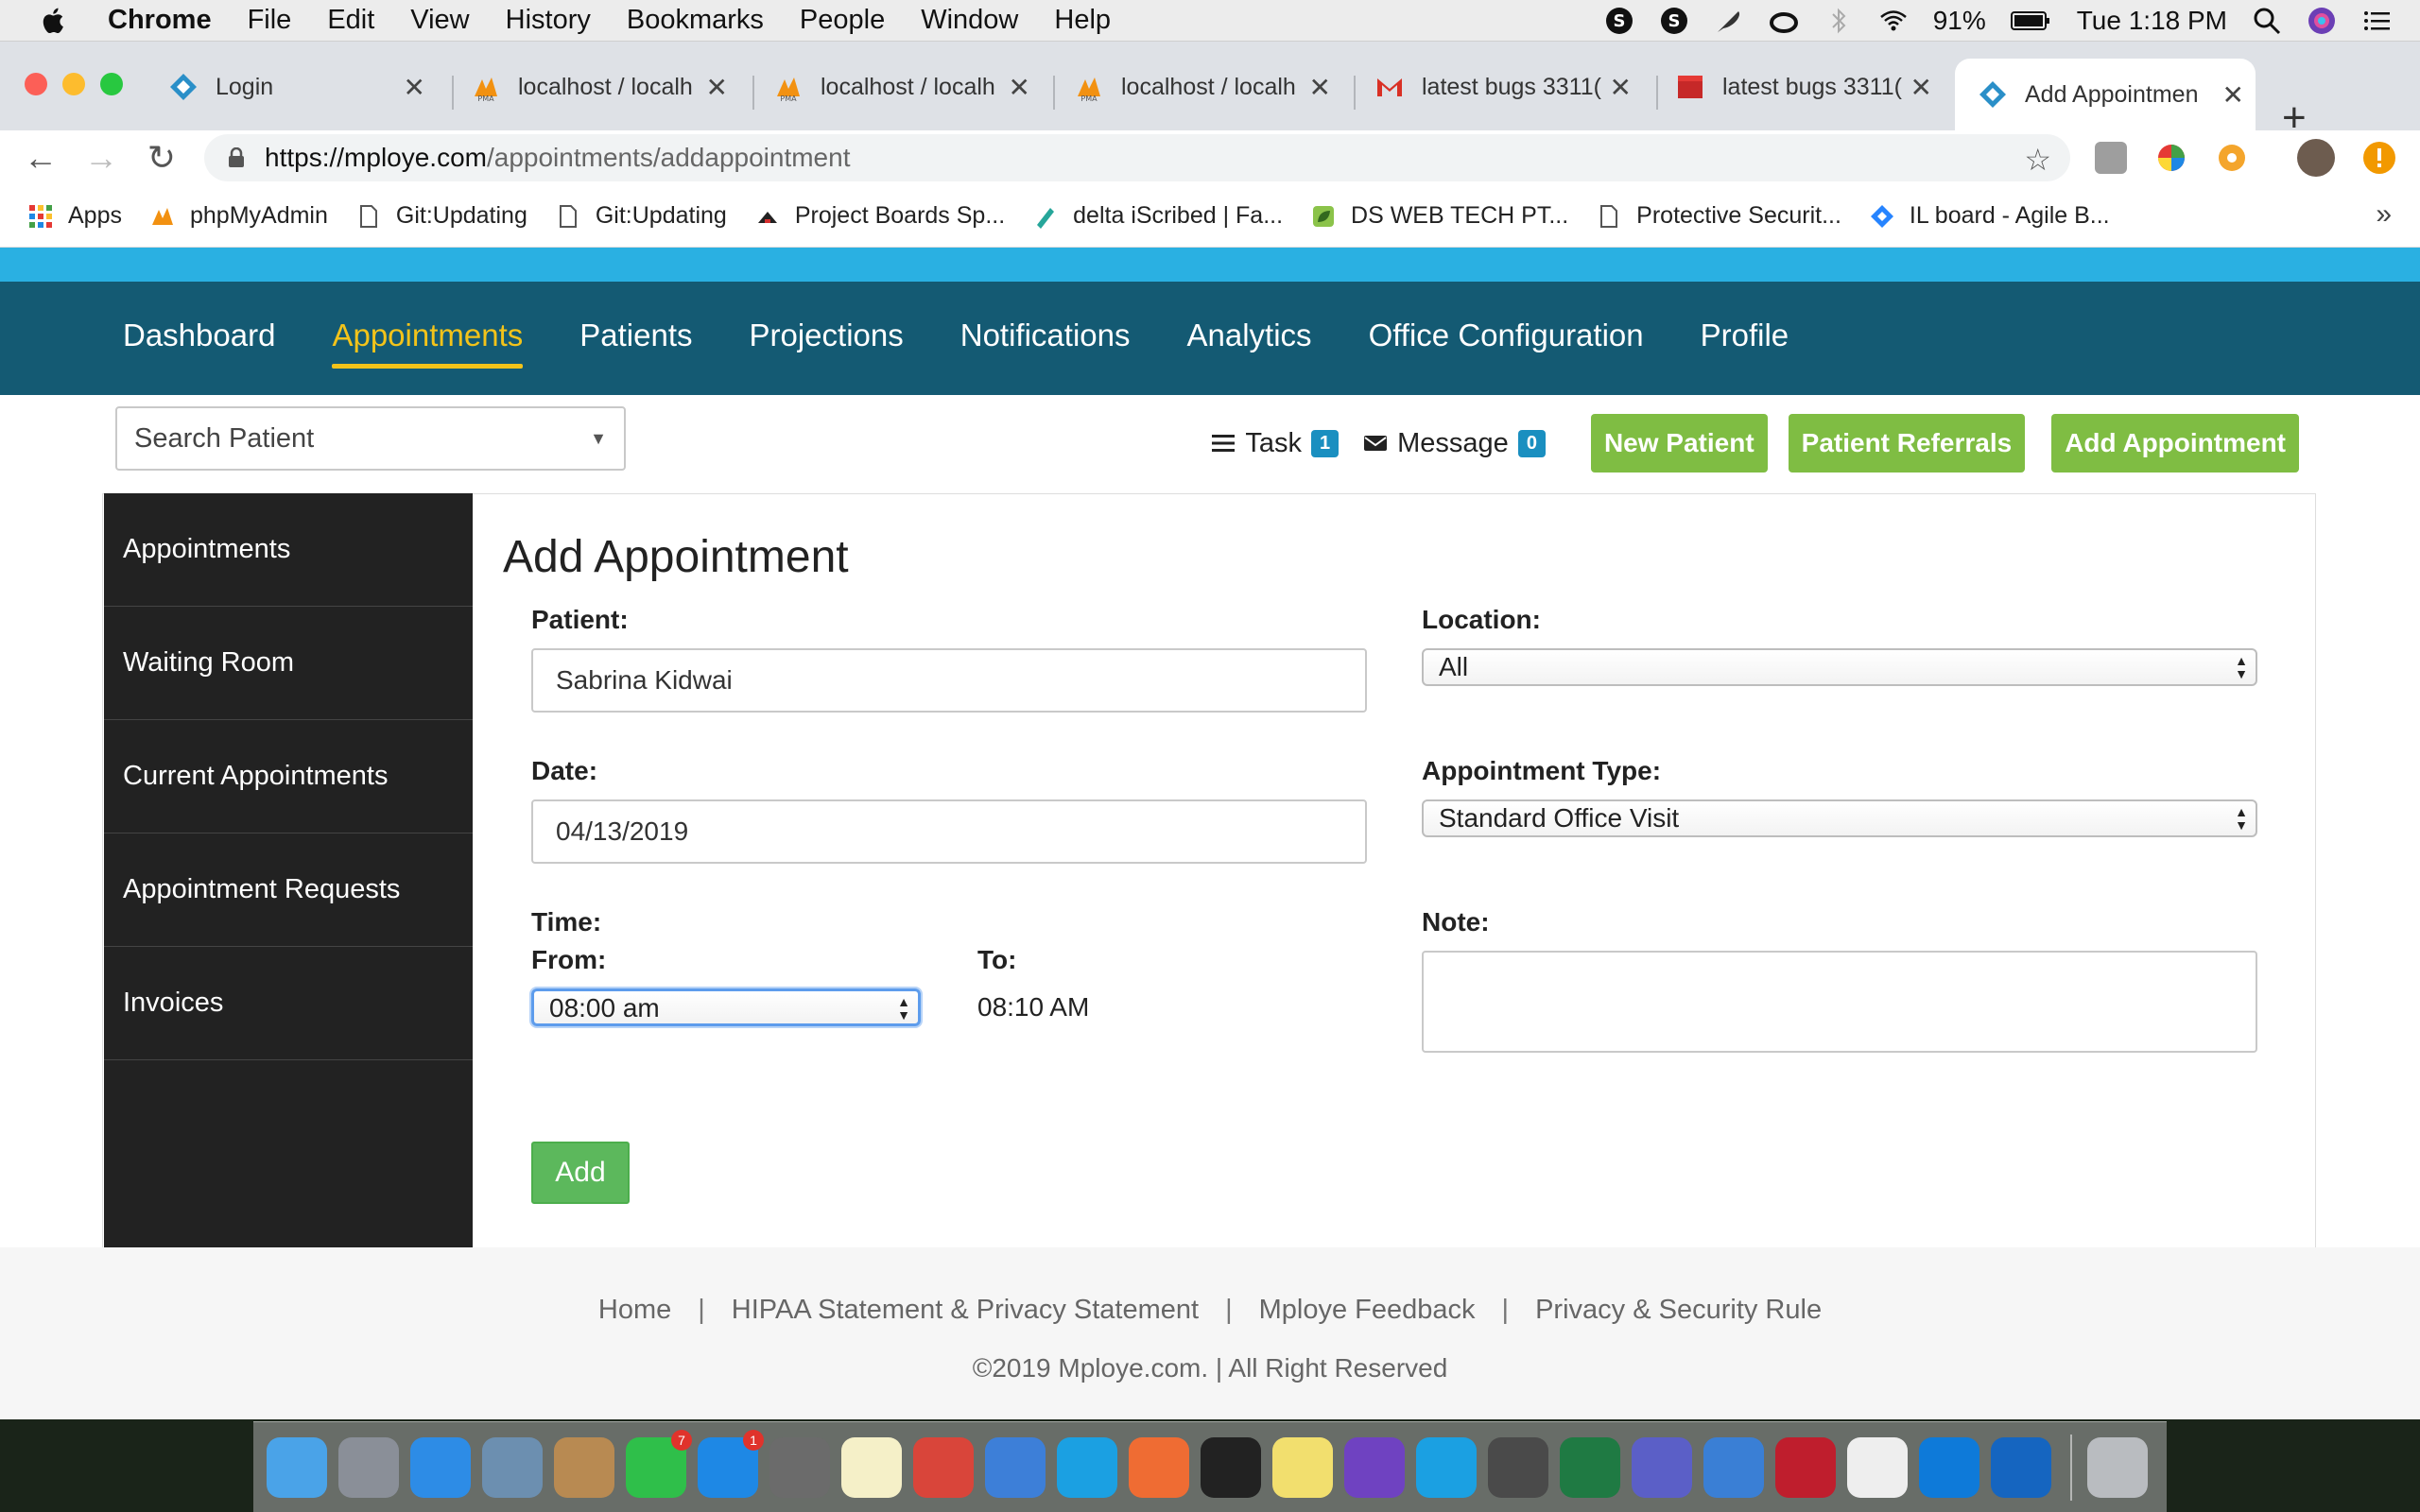  Describe the element at coordinates (966, 1310) in the screenshot. I see `footer-link-hipaa: HIPAA Statement & Privacy Statement` at that location.